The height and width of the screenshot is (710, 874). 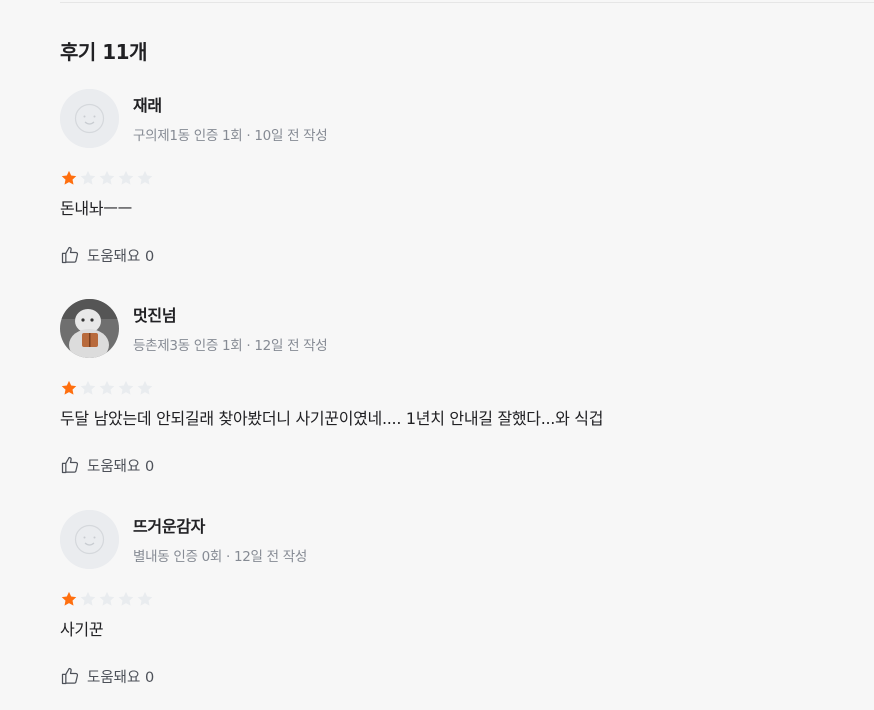 What do you see at coordinates (467, 2) in the screenshot?
I see `top-divider` at bounding box center [467, 2].